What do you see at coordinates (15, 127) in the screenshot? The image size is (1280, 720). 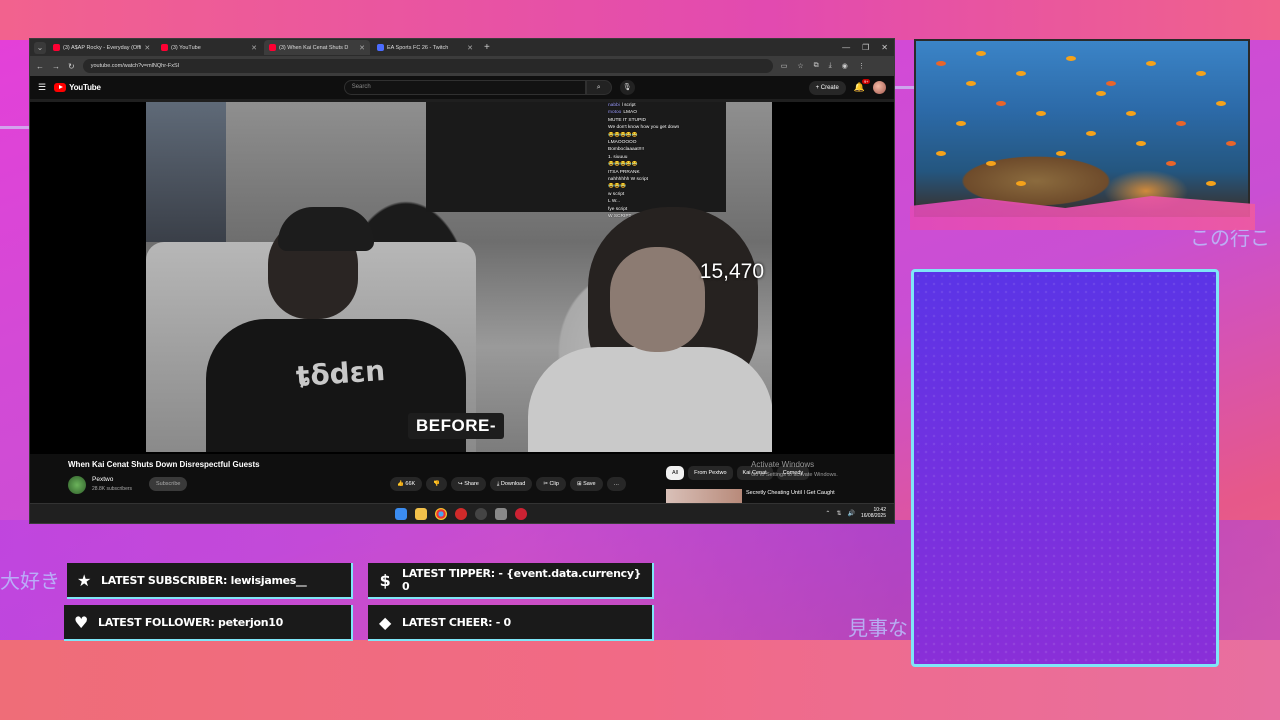 I see `overlay-stripe` at bounding box center [15, 127].